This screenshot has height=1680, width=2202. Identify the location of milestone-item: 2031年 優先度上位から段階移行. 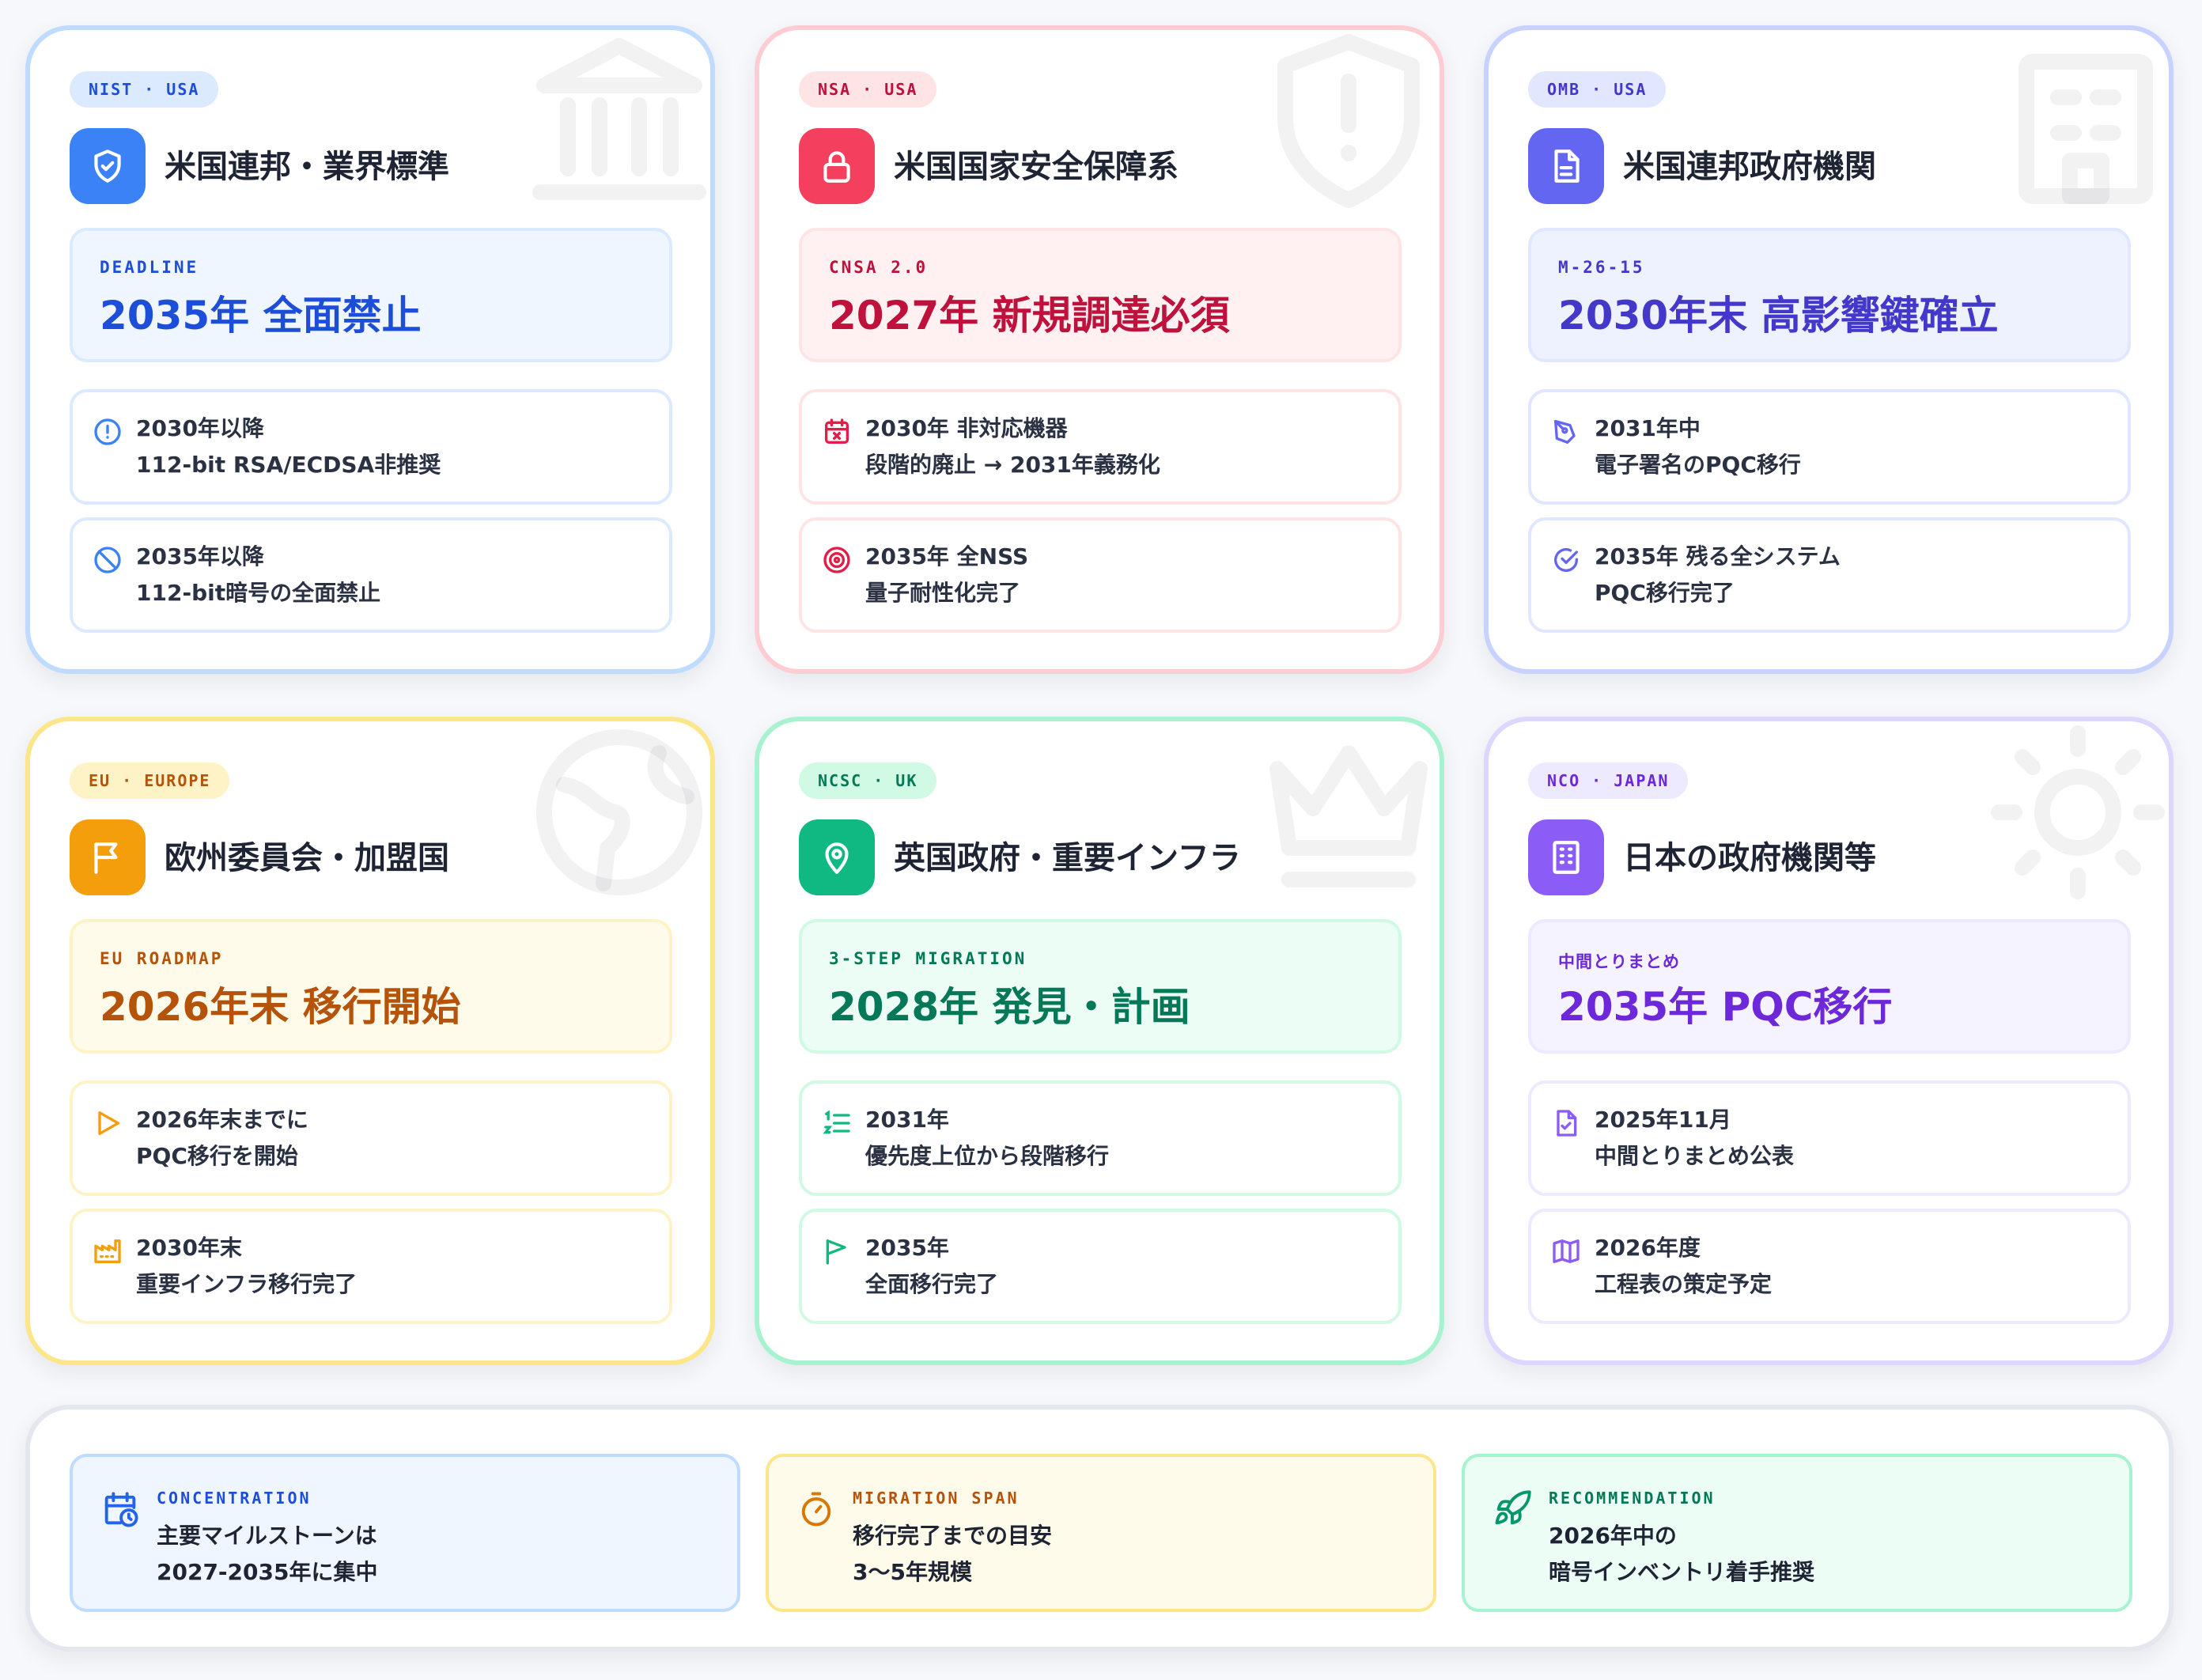
(1100, 1138).